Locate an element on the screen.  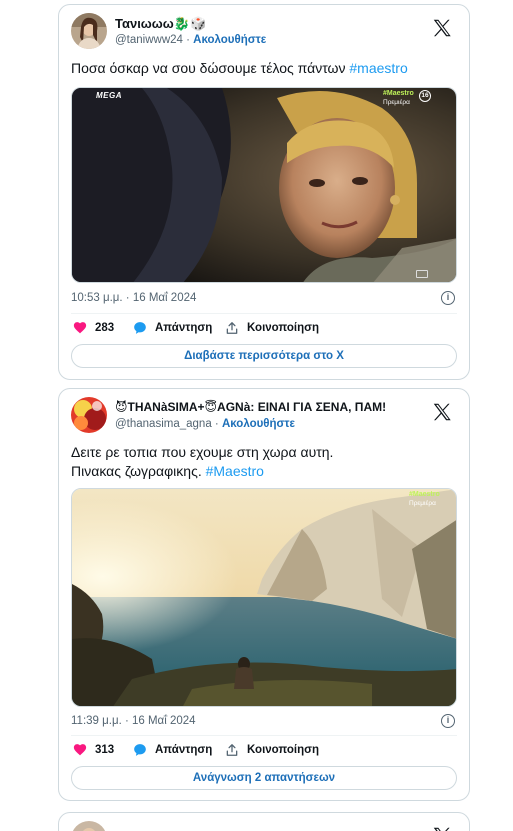
author-handle: @thanasima_agna is located at coordinates (163, 424).